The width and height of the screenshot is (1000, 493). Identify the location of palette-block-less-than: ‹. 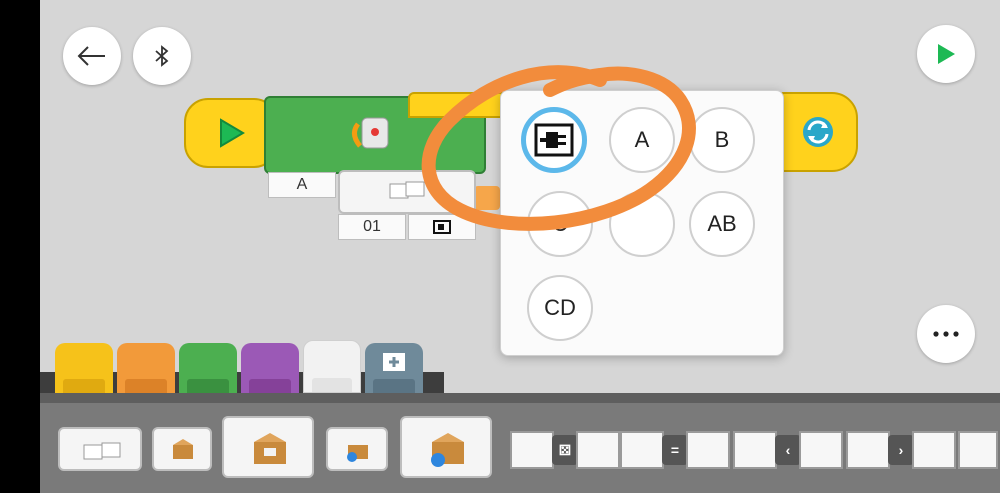
(788, 450).